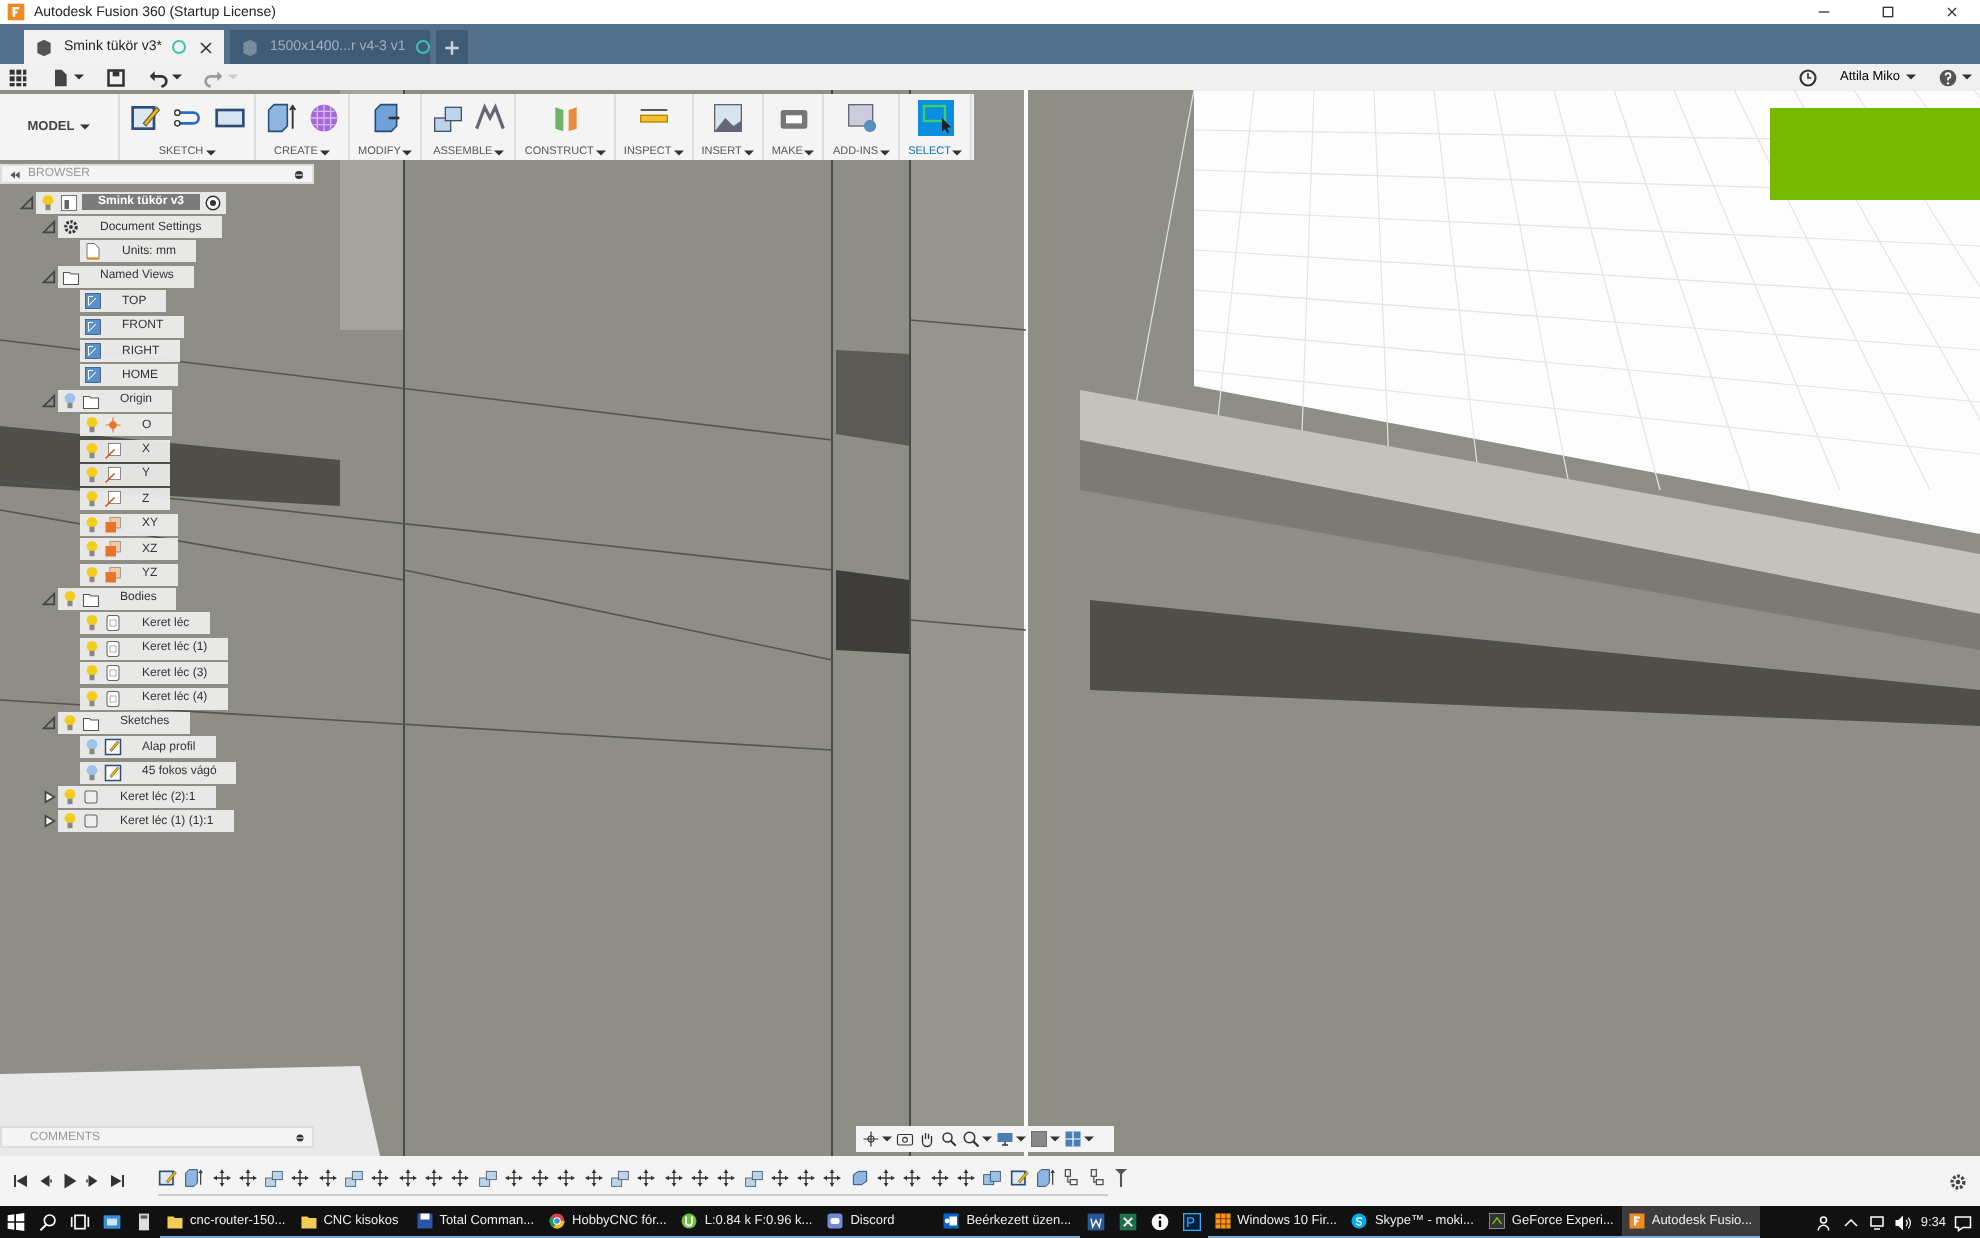 The width and height of the screenshot is (1980, 1238). I want to click on volume-icon, so click(1903, 1222).